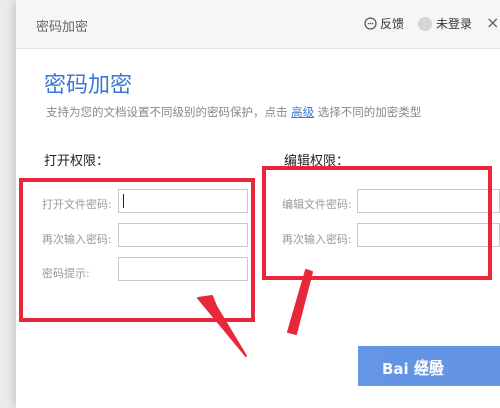 The width and height of the screenshot is (500, 408). I want to click on arrow-left, so click(222, 326).